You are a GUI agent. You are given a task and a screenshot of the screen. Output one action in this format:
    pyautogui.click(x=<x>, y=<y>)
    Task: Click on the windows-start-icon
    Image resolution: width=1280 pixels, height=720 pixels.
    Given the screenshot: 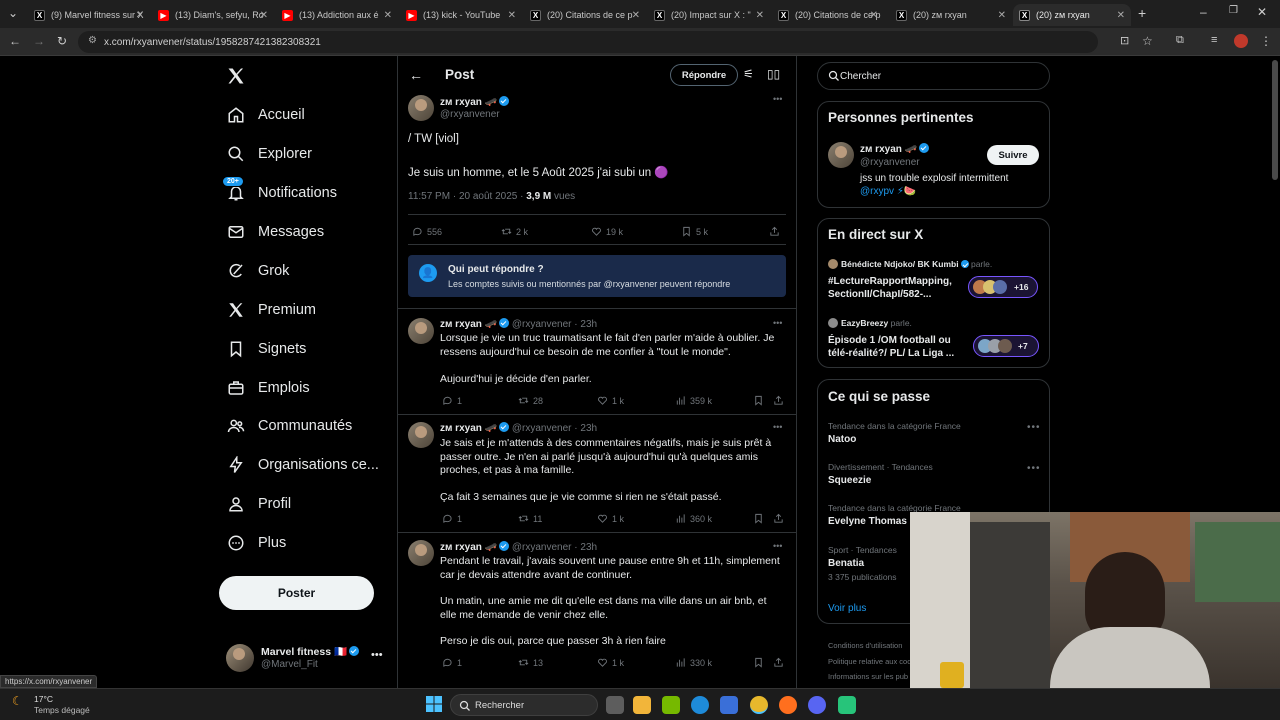 What is the action you would take?
    pyautogui.click(x=434, y=704)
    